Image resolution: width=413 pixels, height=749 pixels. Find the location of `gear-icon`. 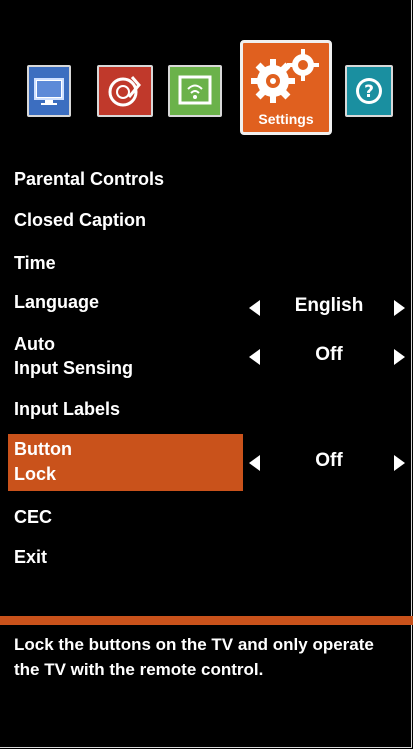

gear-icon is located at coordinates (285, 76).